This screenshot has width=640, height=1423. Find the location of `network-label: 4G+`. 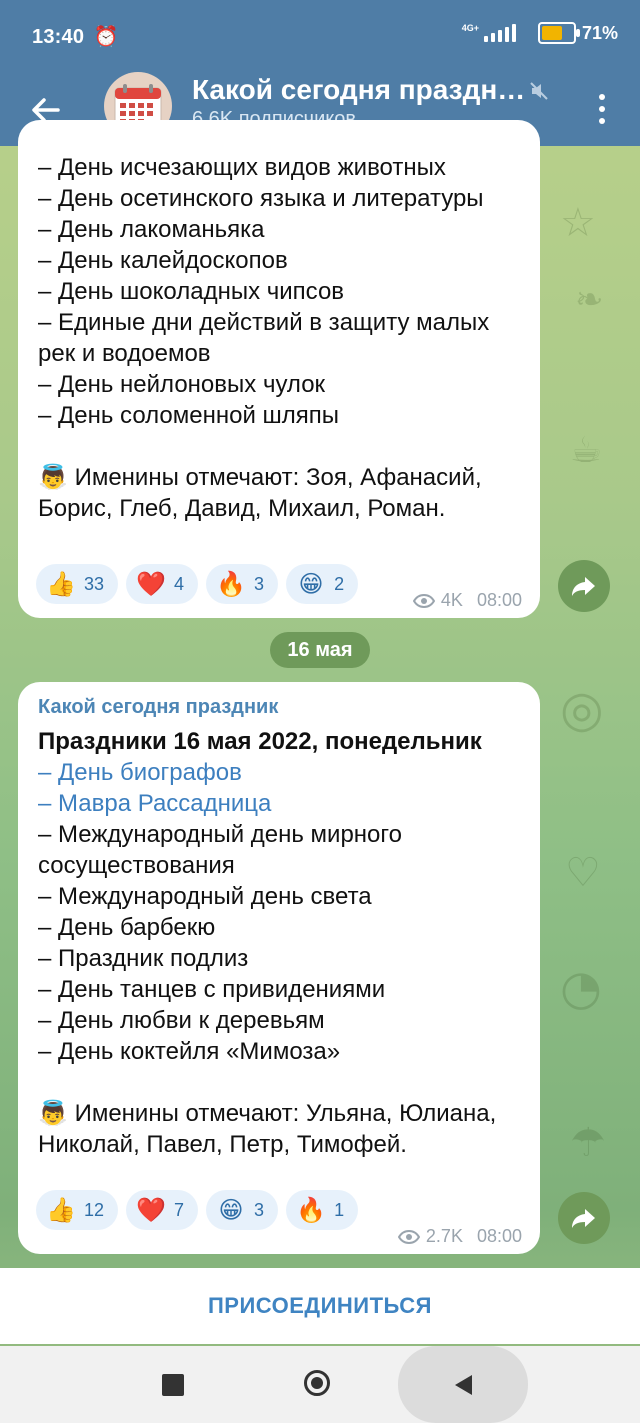

network-label: 4G+ is located at coordinates (470, 28).